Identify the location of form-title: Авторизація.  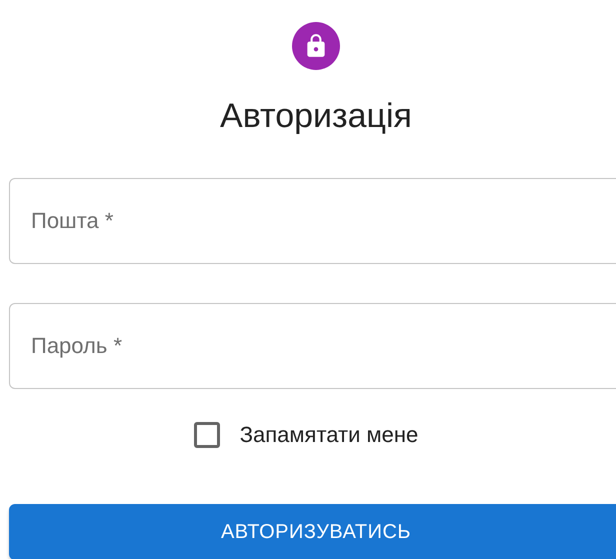
(316, 116).